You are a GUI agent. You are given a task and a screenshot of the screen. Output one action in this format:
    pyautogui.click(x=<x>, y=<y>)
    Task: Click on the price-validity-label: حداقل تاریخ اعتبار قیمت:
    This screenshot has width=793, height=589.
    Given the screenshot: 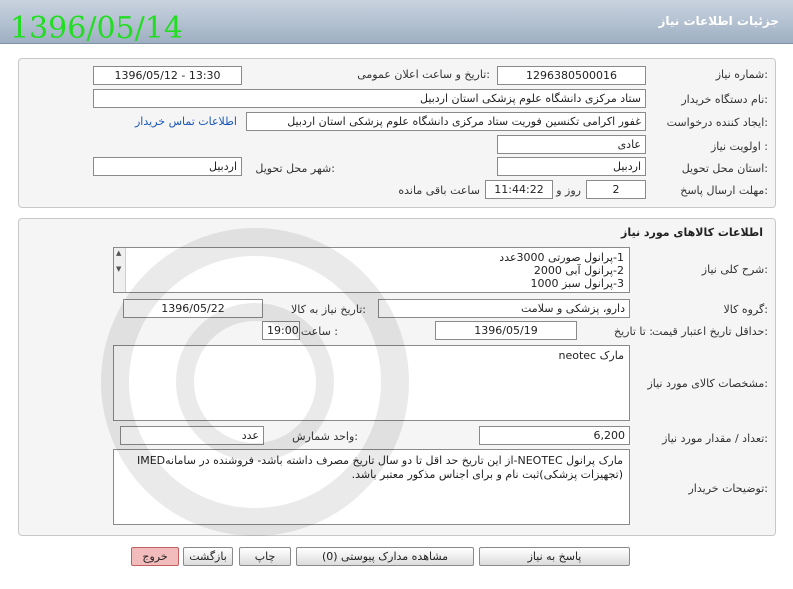 What is the action you would take?
    pyautogui.click(x=710, y=331)
    